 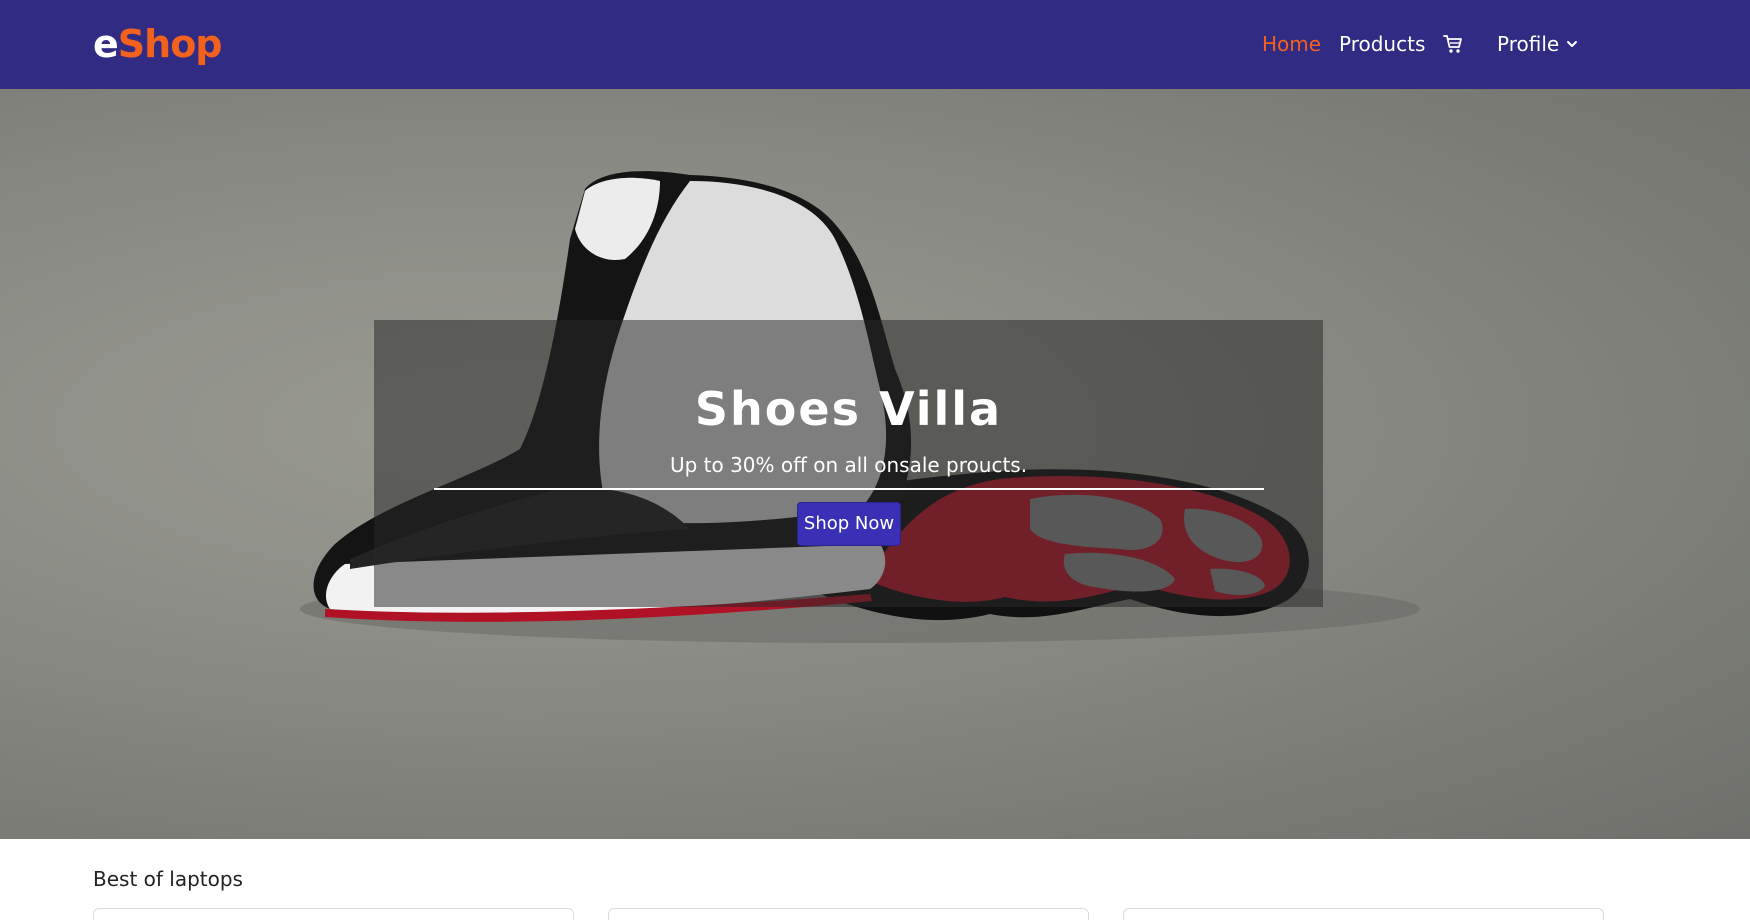 What do you see at coordinates (1572, 44) in the screenshot?
I see `chevron-down-icon` at bounding box center [1572, 44].